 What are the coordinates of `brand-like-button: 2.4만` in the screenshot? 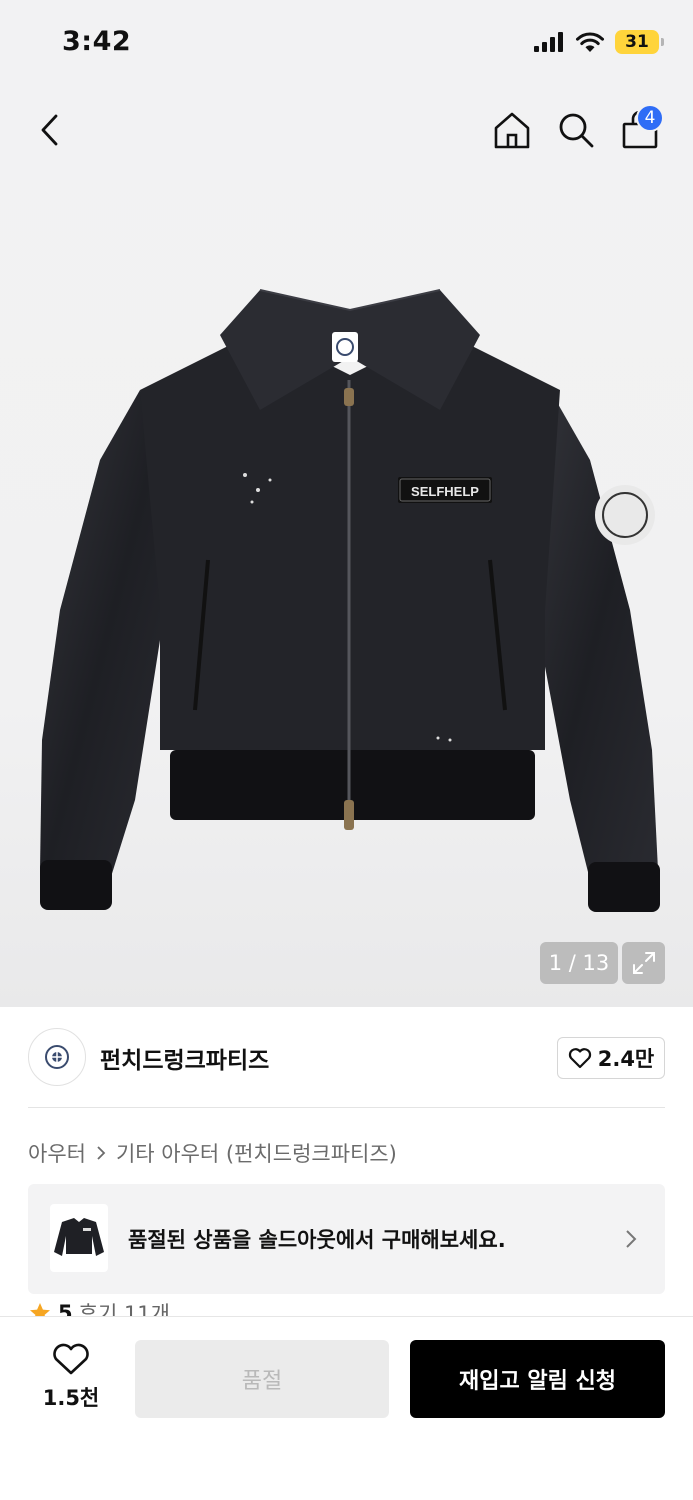 It's located at (611, 1058).